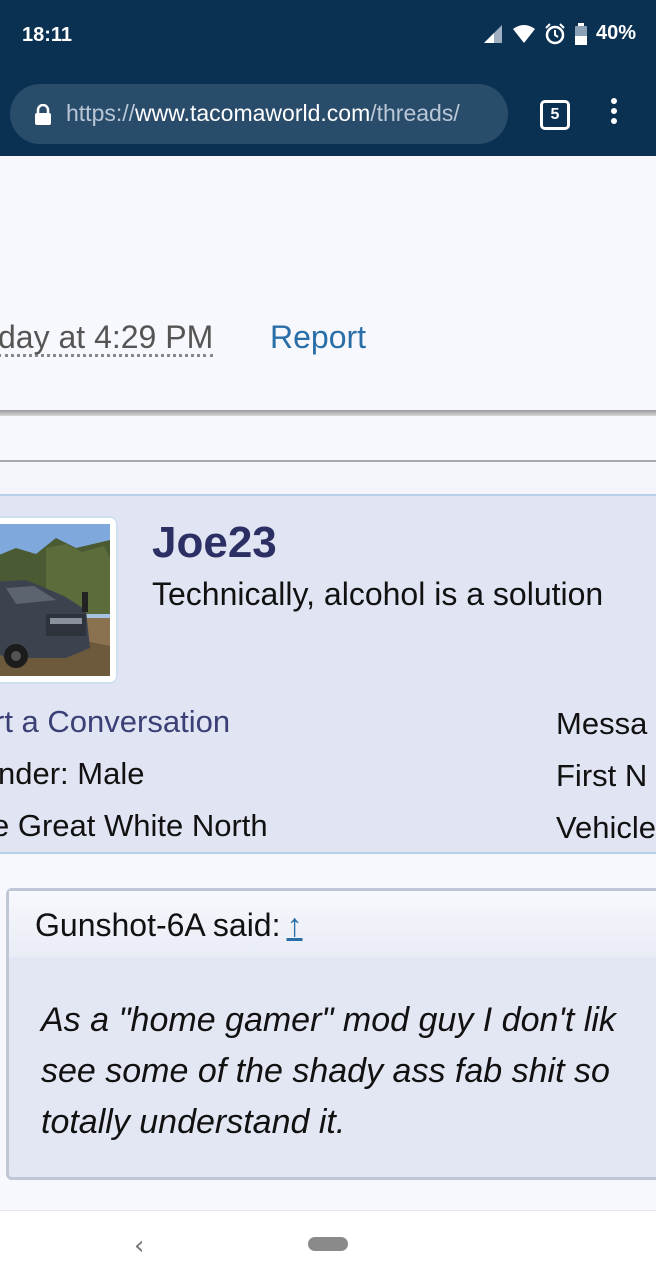  I want to click on browser-toolbar: https://www.tacomaworld.com/threads/ 5, so click(328, 116).